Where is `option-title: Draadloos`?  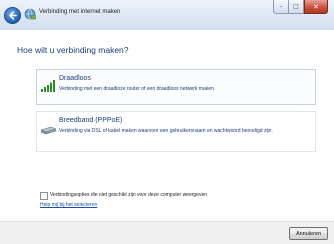
option-title: Draadloos is located at coordinates (75, 78).